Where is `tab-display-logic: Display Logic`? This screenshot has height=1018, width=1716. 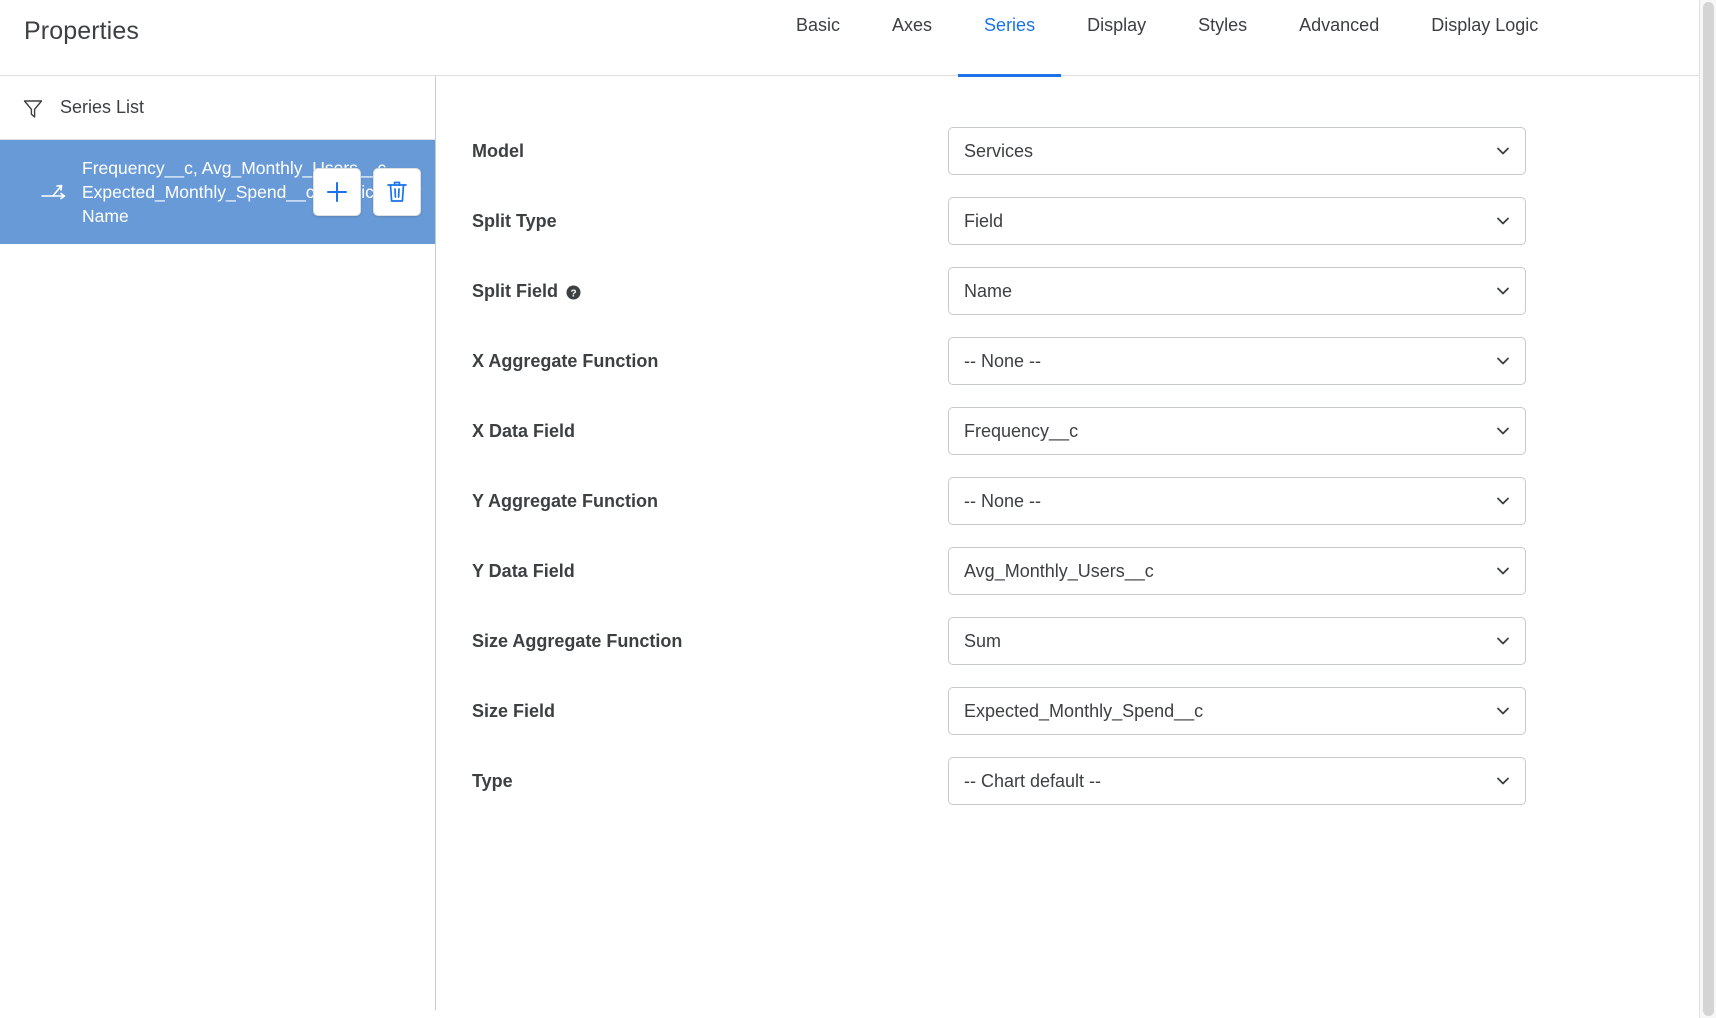 tab-display-logic: Display Logic is located at coordinates (1484, 38).